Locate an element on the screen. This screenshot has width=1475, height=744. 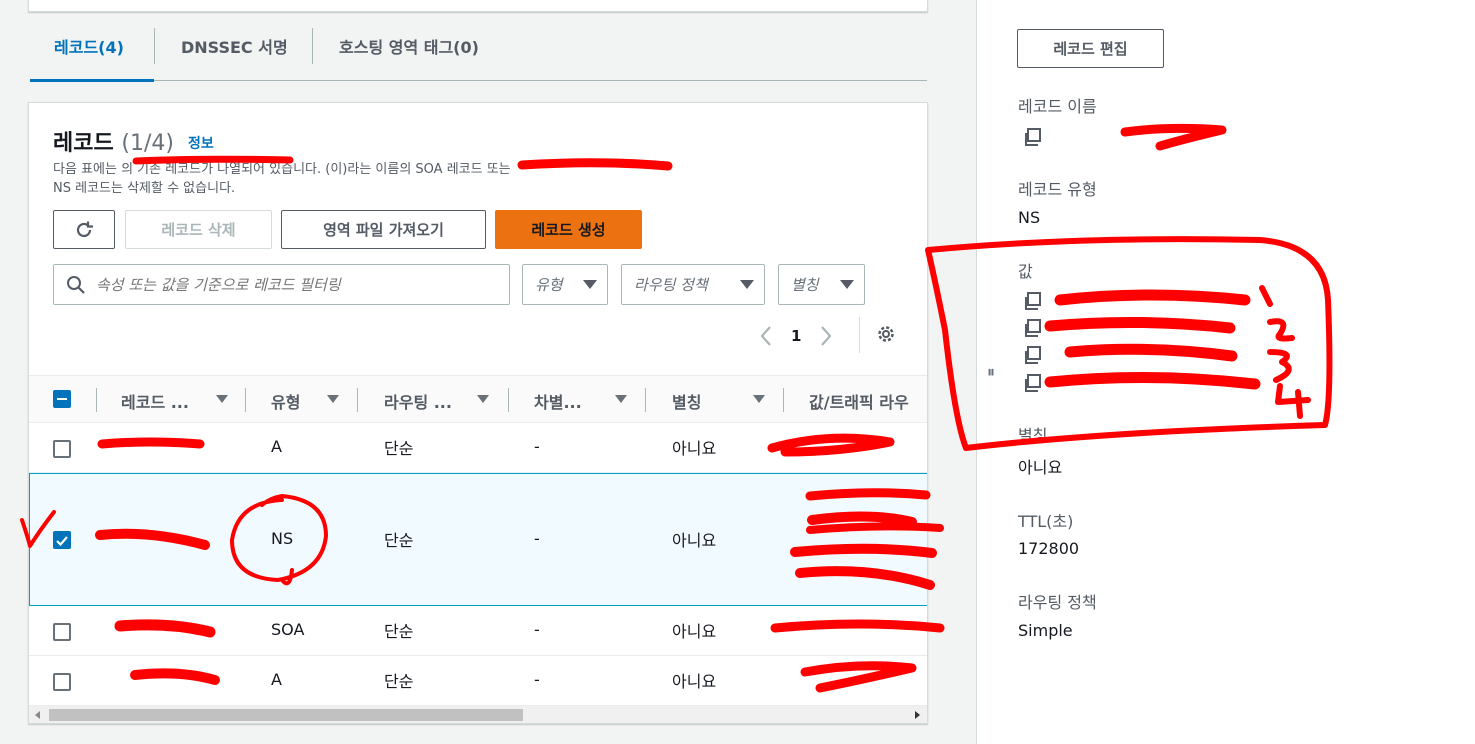
value-label: 값 is located at coordinates (1025, 271).